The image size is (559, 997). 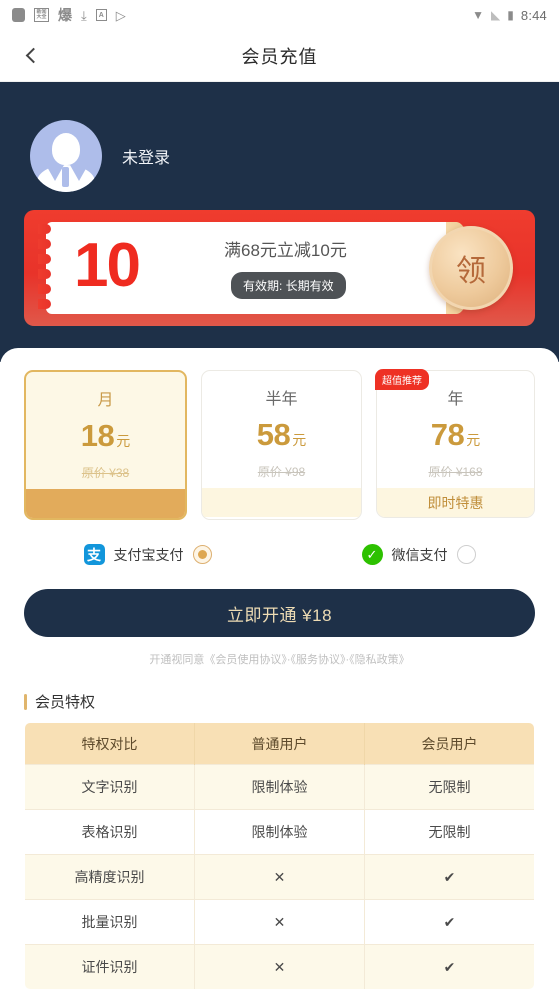 I want to click on alipay-icon: 支, so click(x=94, y=554).